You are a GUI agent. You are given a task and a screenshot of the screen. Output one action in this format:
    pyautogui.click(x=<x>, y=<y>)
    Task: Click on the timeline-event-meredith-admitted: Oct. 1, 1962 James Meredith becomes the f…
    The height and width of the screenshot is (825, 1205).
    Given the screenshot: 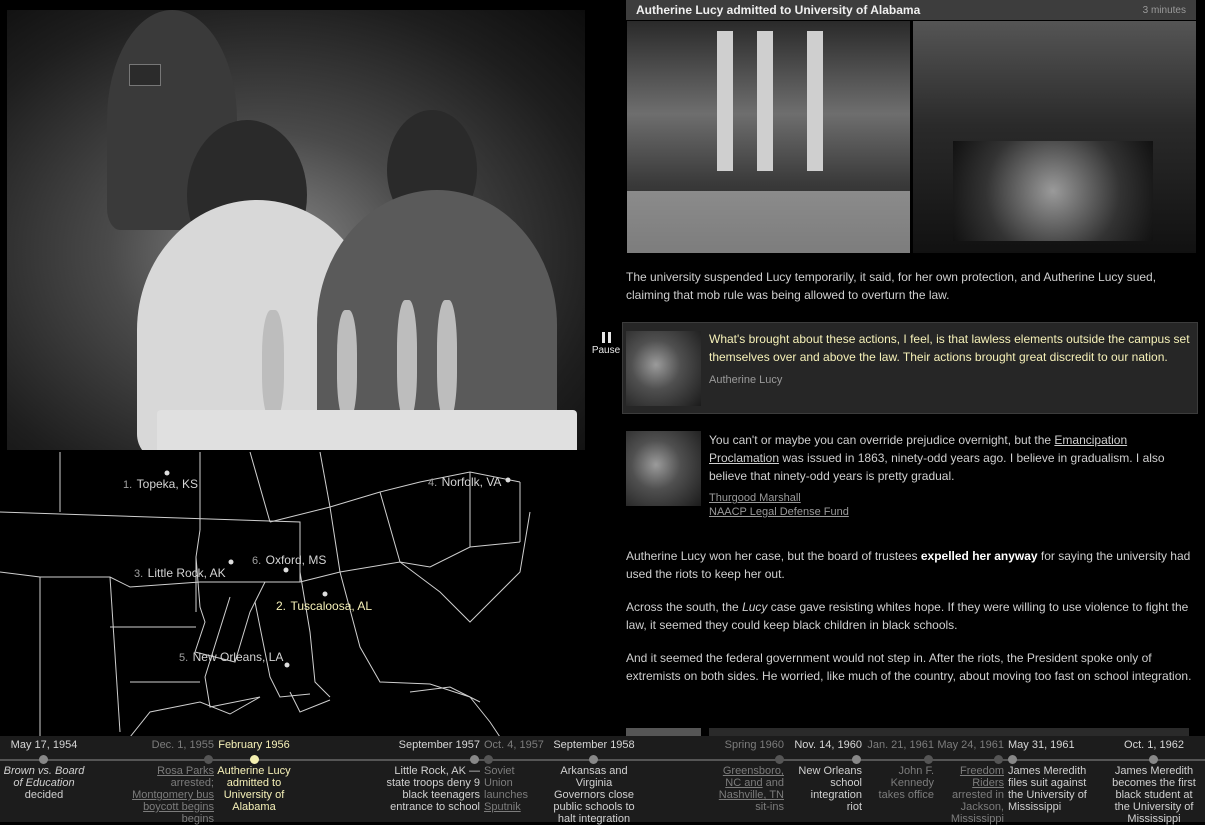 What is the action you would take?
    pyautogui.click(x=1154, y=780)
    